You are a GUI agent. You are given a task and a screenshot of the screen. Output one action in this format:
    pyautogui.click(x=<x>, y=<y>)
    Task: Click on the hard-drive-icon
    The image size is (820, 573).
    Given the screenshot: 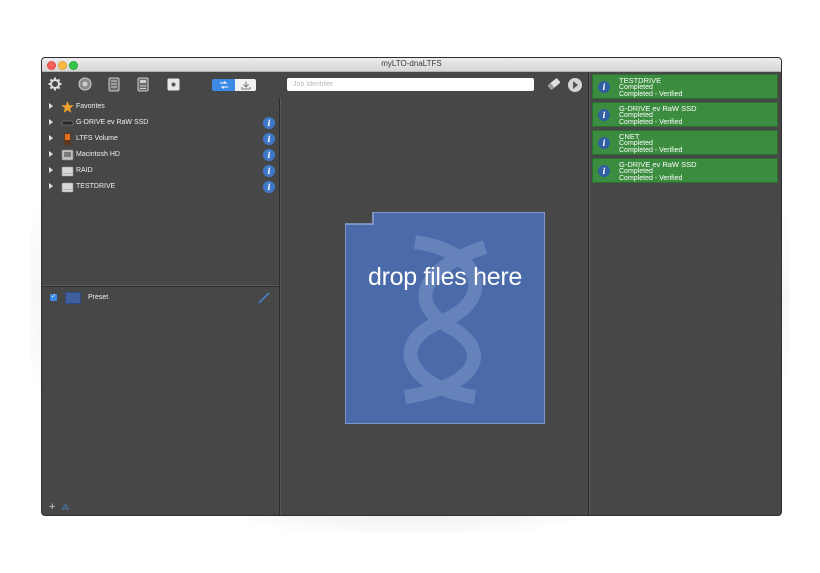 What is the action you would take?
    pyautogui.click(x=67, y=155)
    